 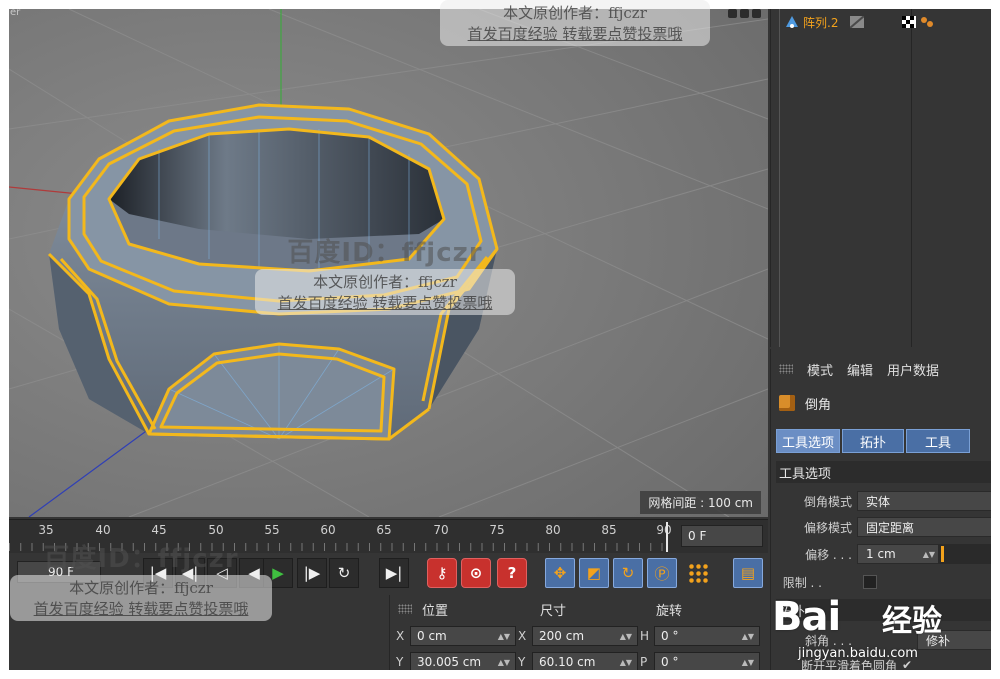 I want to click on timeline-window-icon: ▤, so click(x=748, y=573).